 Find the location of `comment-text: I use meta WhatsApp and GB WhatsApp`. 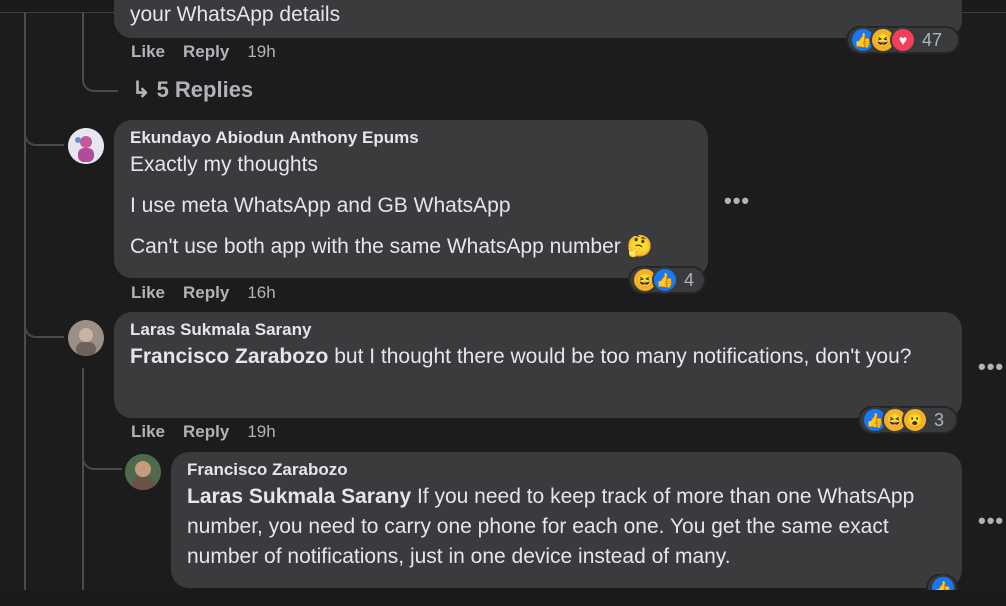

comment-text: I use meta WhatsApp and GB WhatsApp is located at coordinates (320, 205).